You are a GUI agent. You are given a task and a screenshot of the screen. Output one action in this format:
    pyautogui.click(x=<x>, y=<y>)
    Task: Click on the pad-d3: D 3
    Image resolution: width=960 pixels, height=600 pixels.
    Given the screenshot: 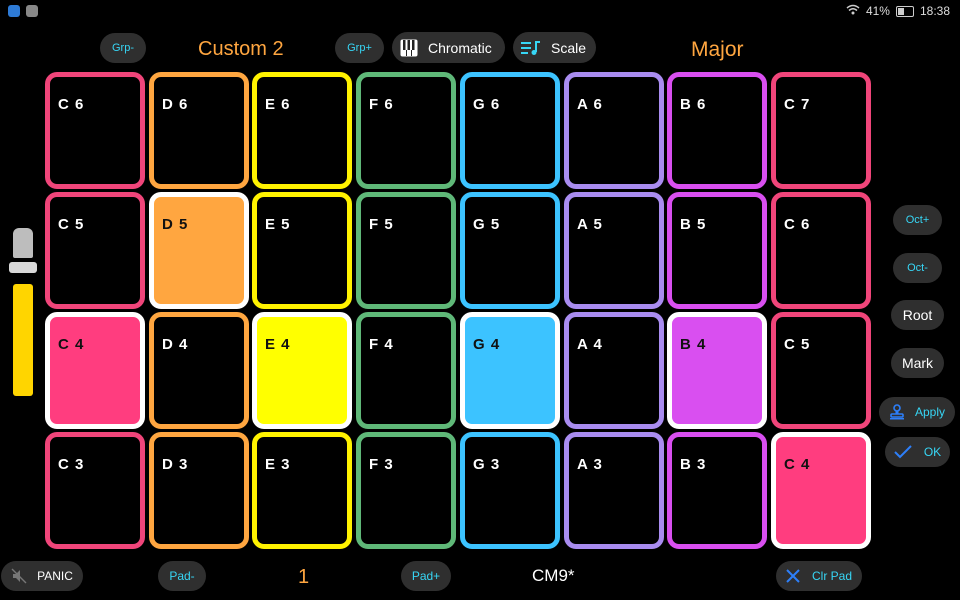 What is the action you would take?
    pyautogui.click(x=199, y=490)
    